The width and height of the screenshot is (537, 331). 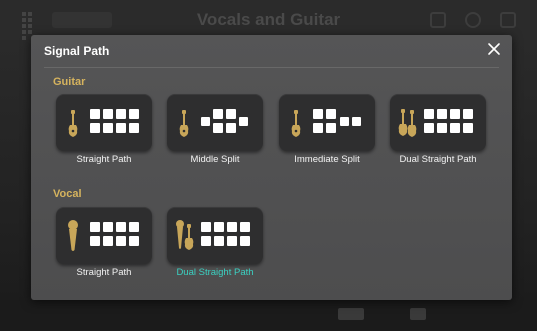 What do you see at coordinates (473, 20) in the screenshot?
I see `settings-icon` at bounding box center [473, 20].